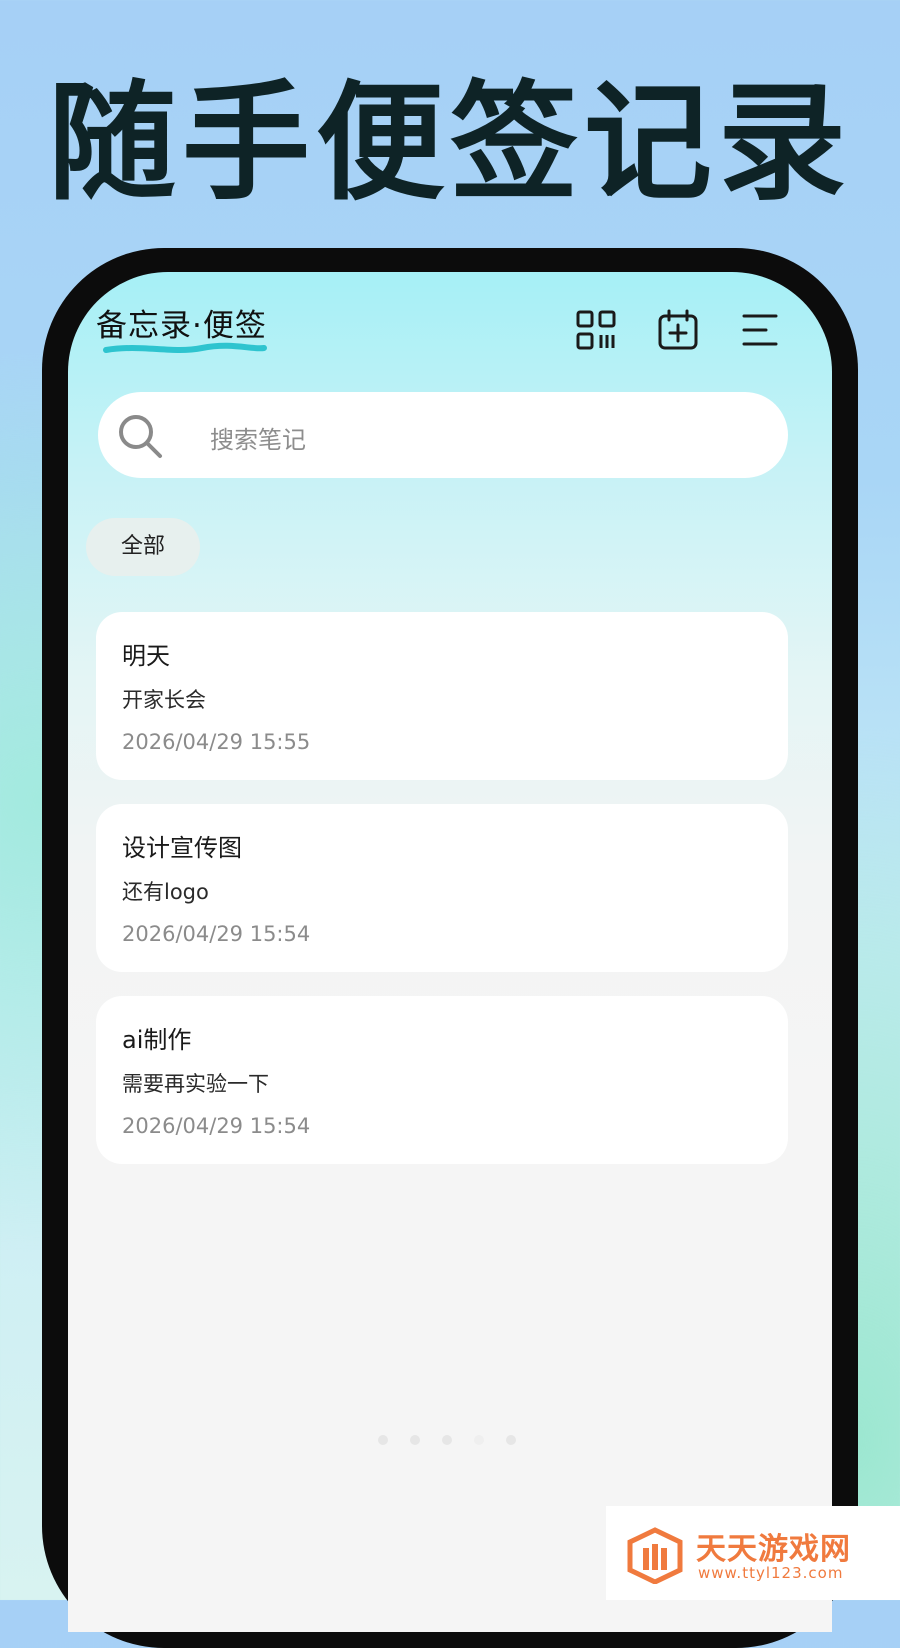  Describe the element at coordinates (216, 742) in the screenshot. I see `note-date: 2026/04/29 15:55` at that location.